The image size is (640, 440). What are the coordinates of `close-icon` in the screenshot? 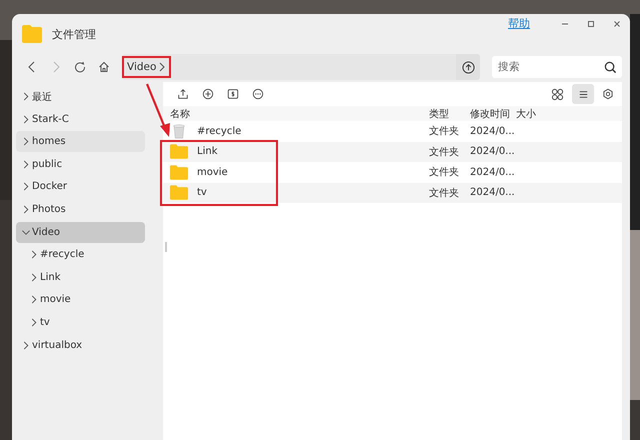 It's located at (617, 24).